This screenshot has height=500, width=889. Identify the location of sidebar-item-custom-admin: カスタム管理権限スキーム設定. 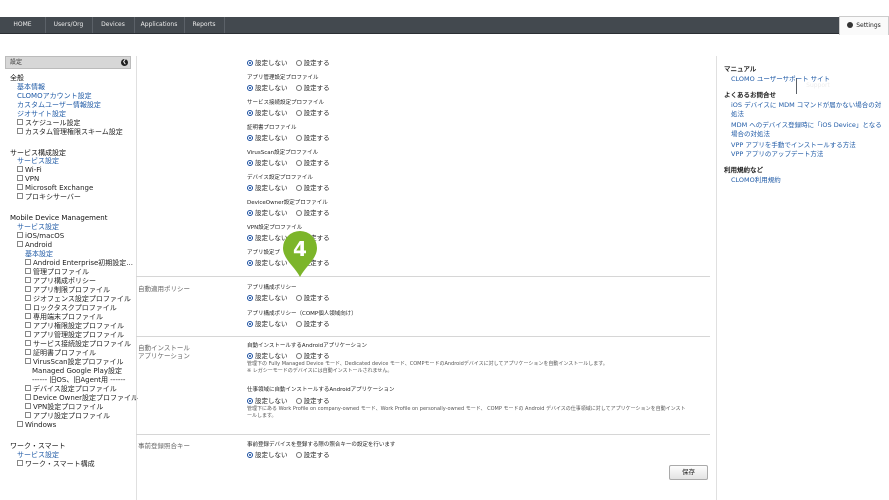
(70, 132).